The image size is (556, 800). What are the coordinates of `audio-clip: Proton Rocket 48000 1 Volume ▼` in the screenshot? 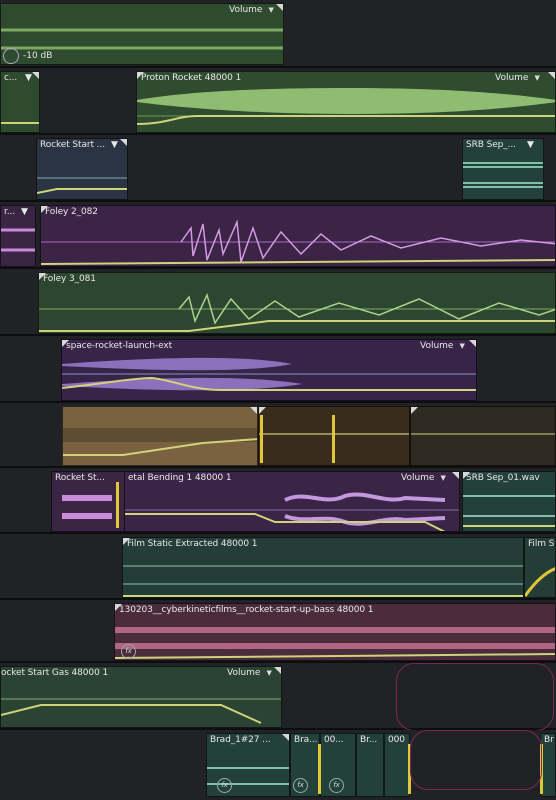 It's located at (346, 102).